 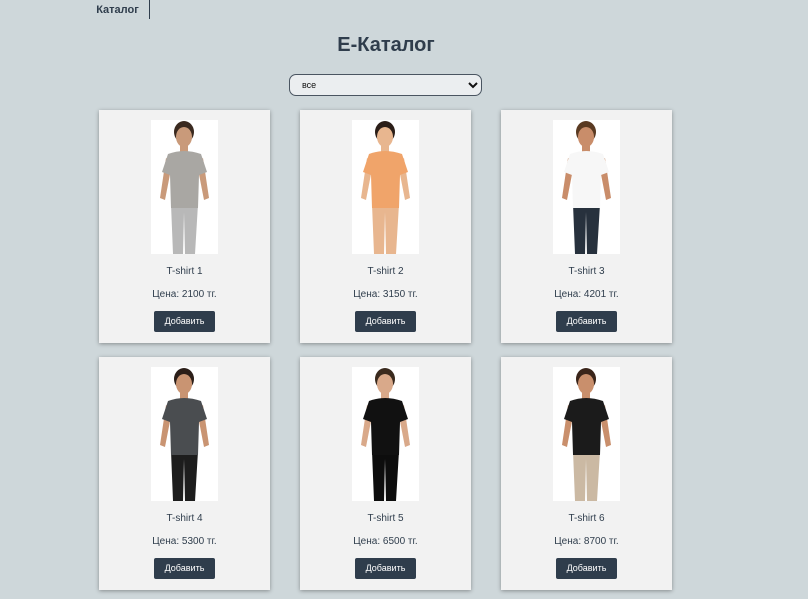 I want to click on product-name: T-shirt 2, so click(x=385, y=271).